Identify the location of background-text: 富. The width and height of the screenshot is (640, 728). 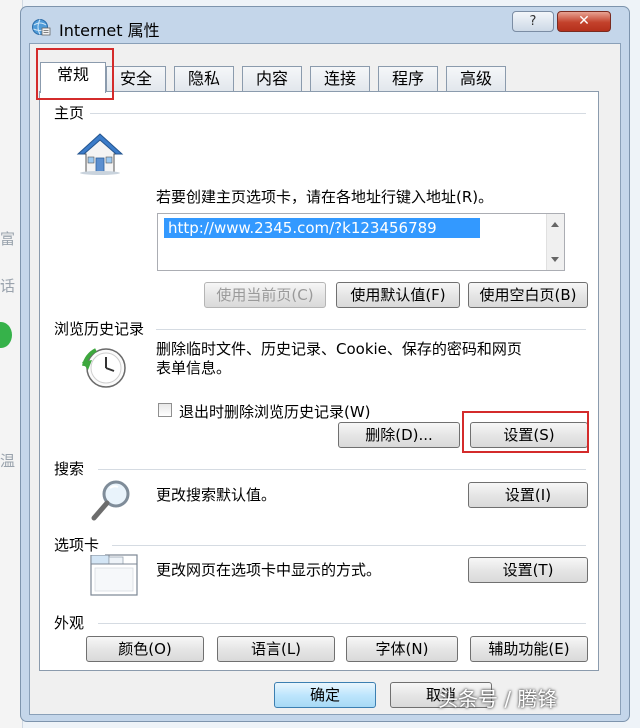
(8, 239).